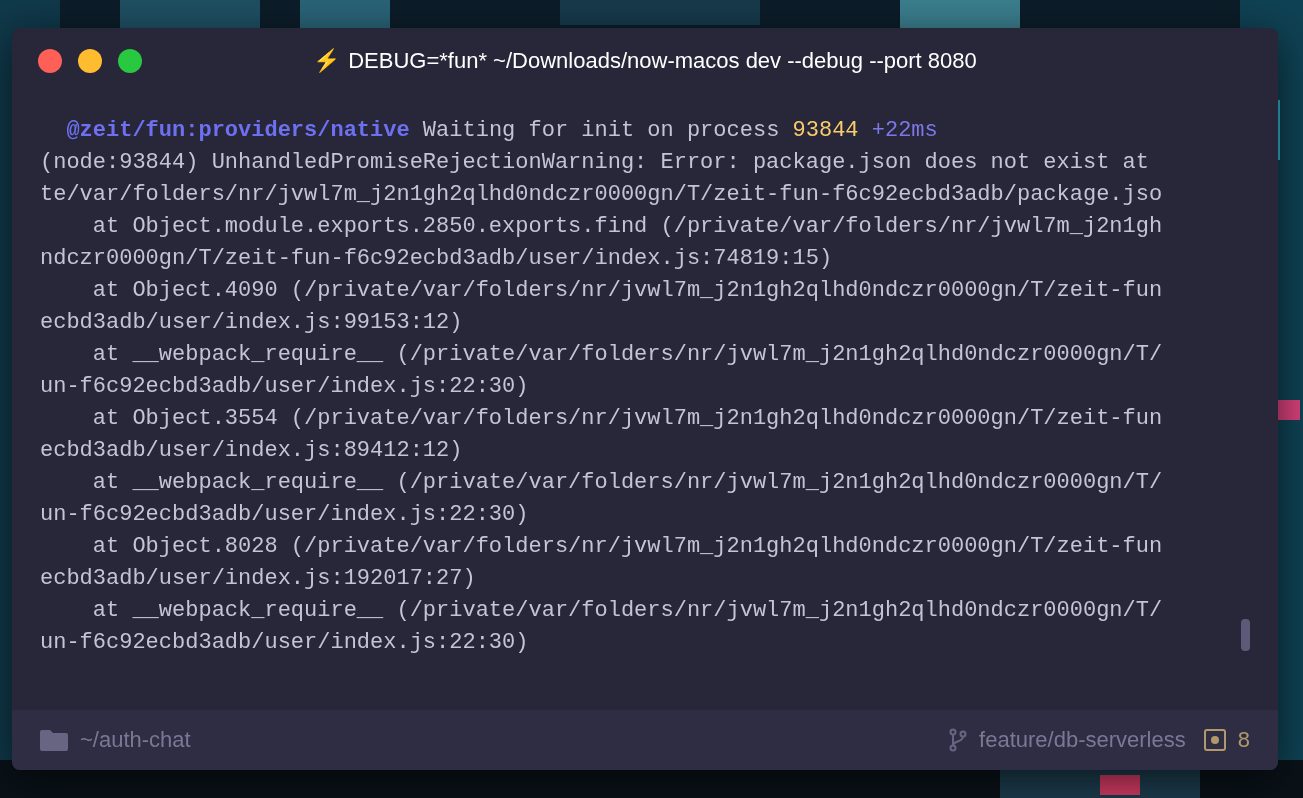 Image resolution: width=1303 pixels, height=798 pixels. Describe the element at coordinates (627, 547) in the screenshot. I see `terminal-line: at Object.8028 (/private/var/folders/nr/jvwl7m_j2n1gh2qlhd0ndczr0000gn/T/zeit-fun` at that location.